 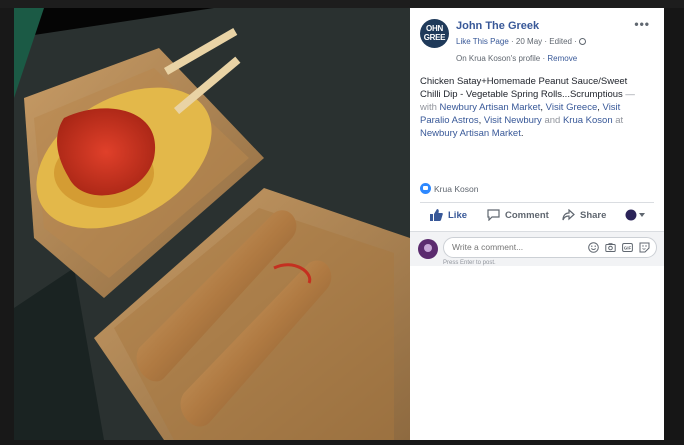 I want to click on sticker-icon, so click(x=644, y=247).